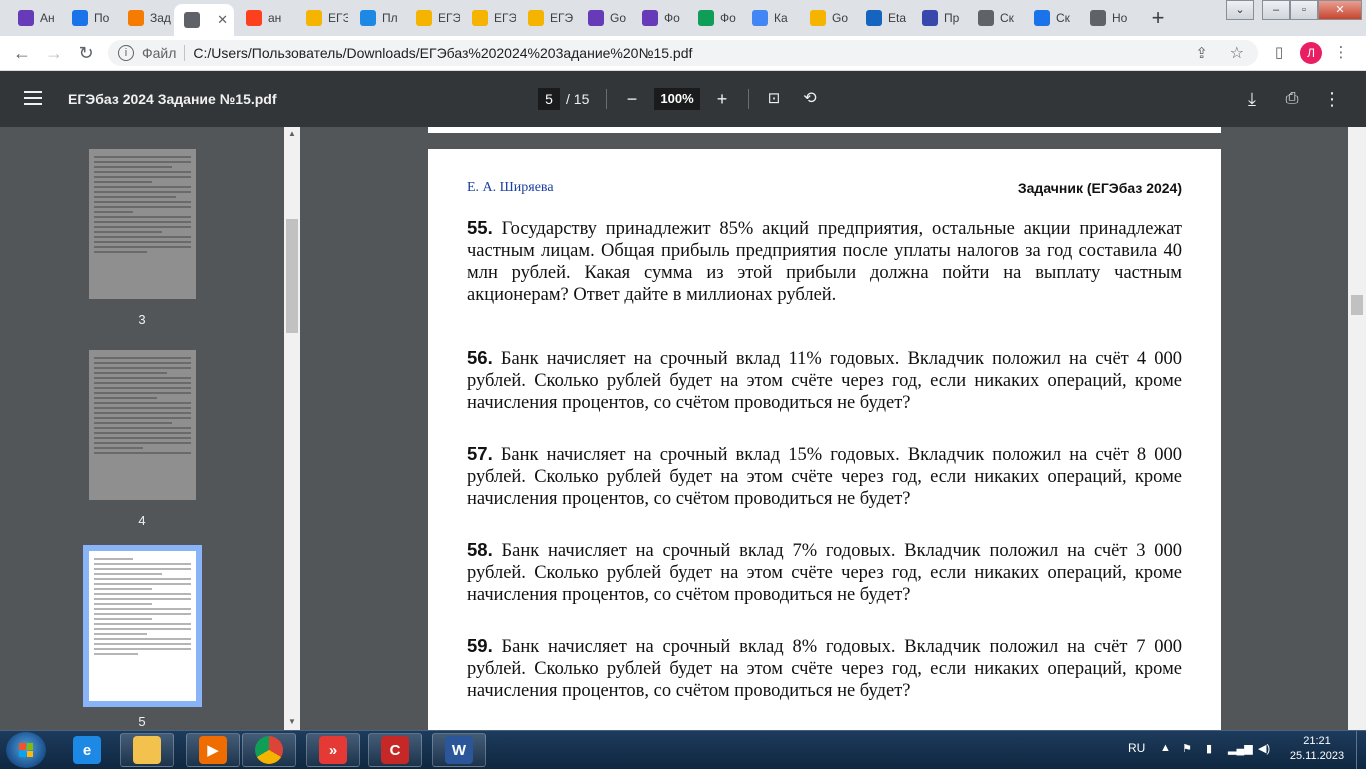 The height and width of the screenshot is (769, 1366). What do you see at coordinates (254, 18) in the screenshot?
I see `yandex-icon` at bounding box center [254, 18].